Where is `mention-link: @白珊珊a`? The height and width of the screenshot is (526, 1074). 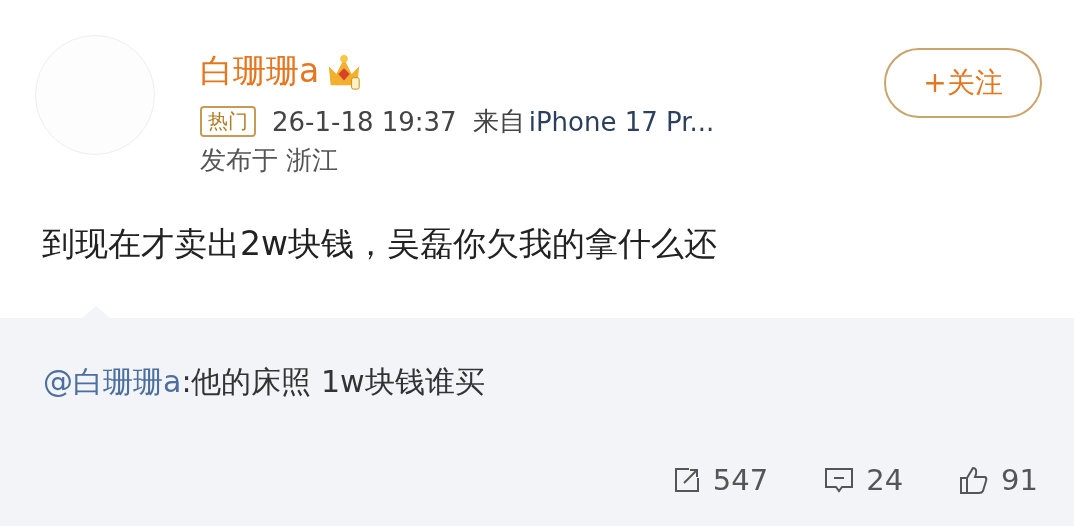
mention-link: @白珊珊a is located at coordinates (112, 381).